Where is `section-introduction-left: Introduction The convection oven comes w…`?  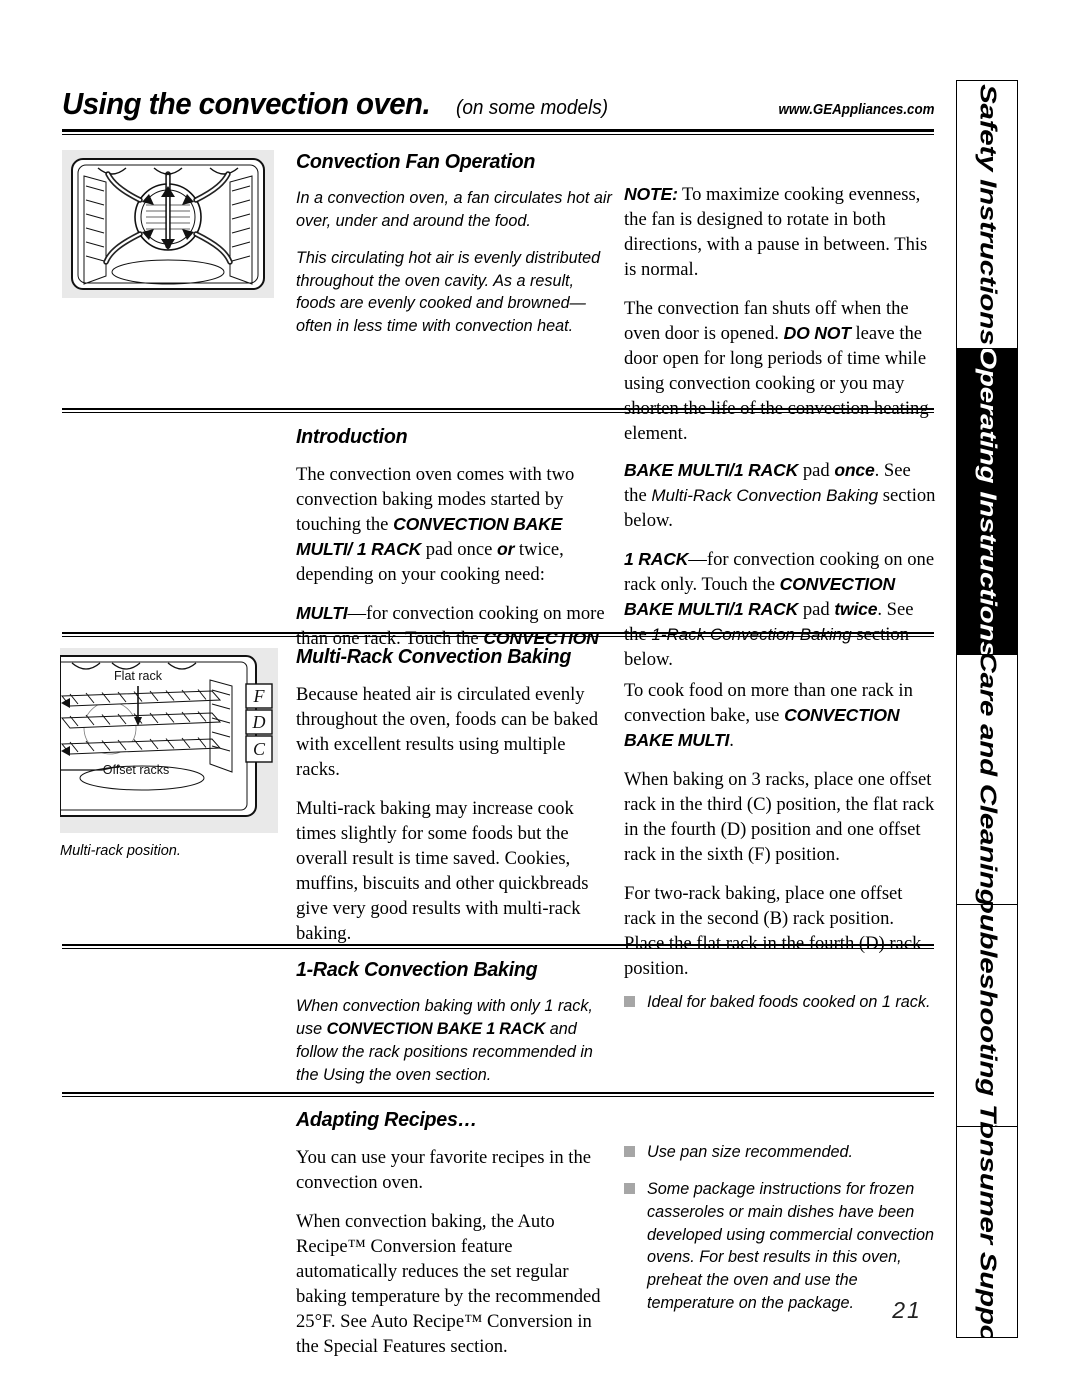
section-introduction-left: Introduction The convection oven comes w… is located at coordinates (455, 545).